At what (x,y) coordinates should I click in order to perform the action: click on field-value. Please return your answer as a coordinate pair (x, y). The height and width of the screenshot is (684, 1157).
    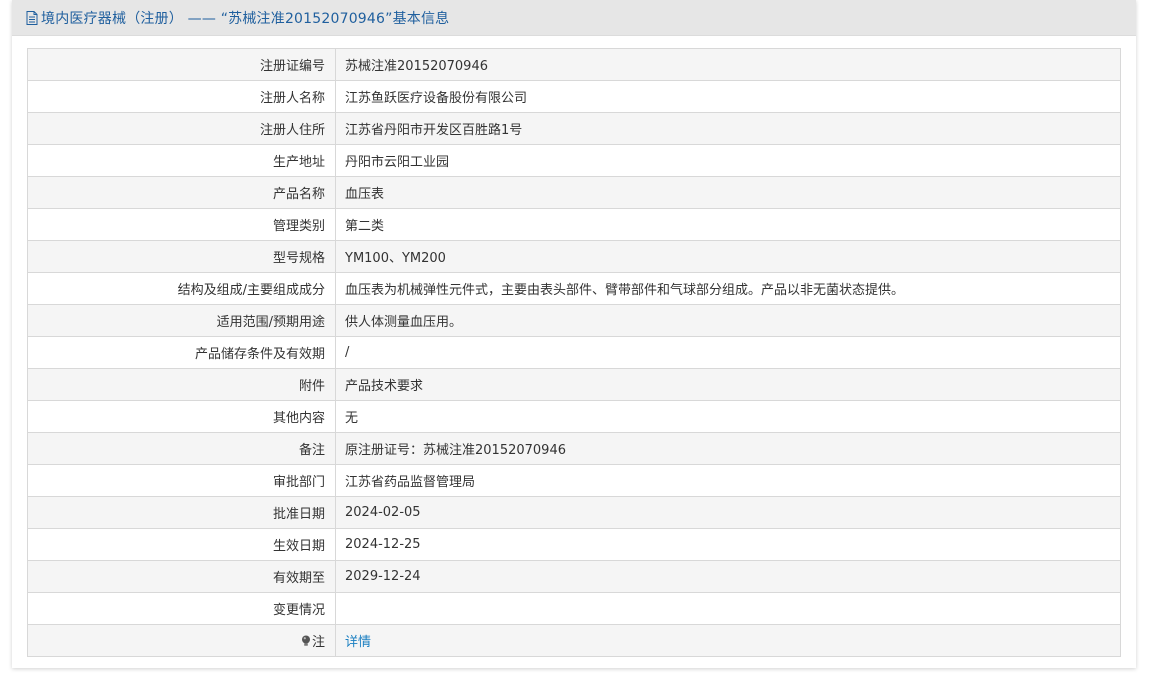
    Looking at the image, I should click on (728, 608).